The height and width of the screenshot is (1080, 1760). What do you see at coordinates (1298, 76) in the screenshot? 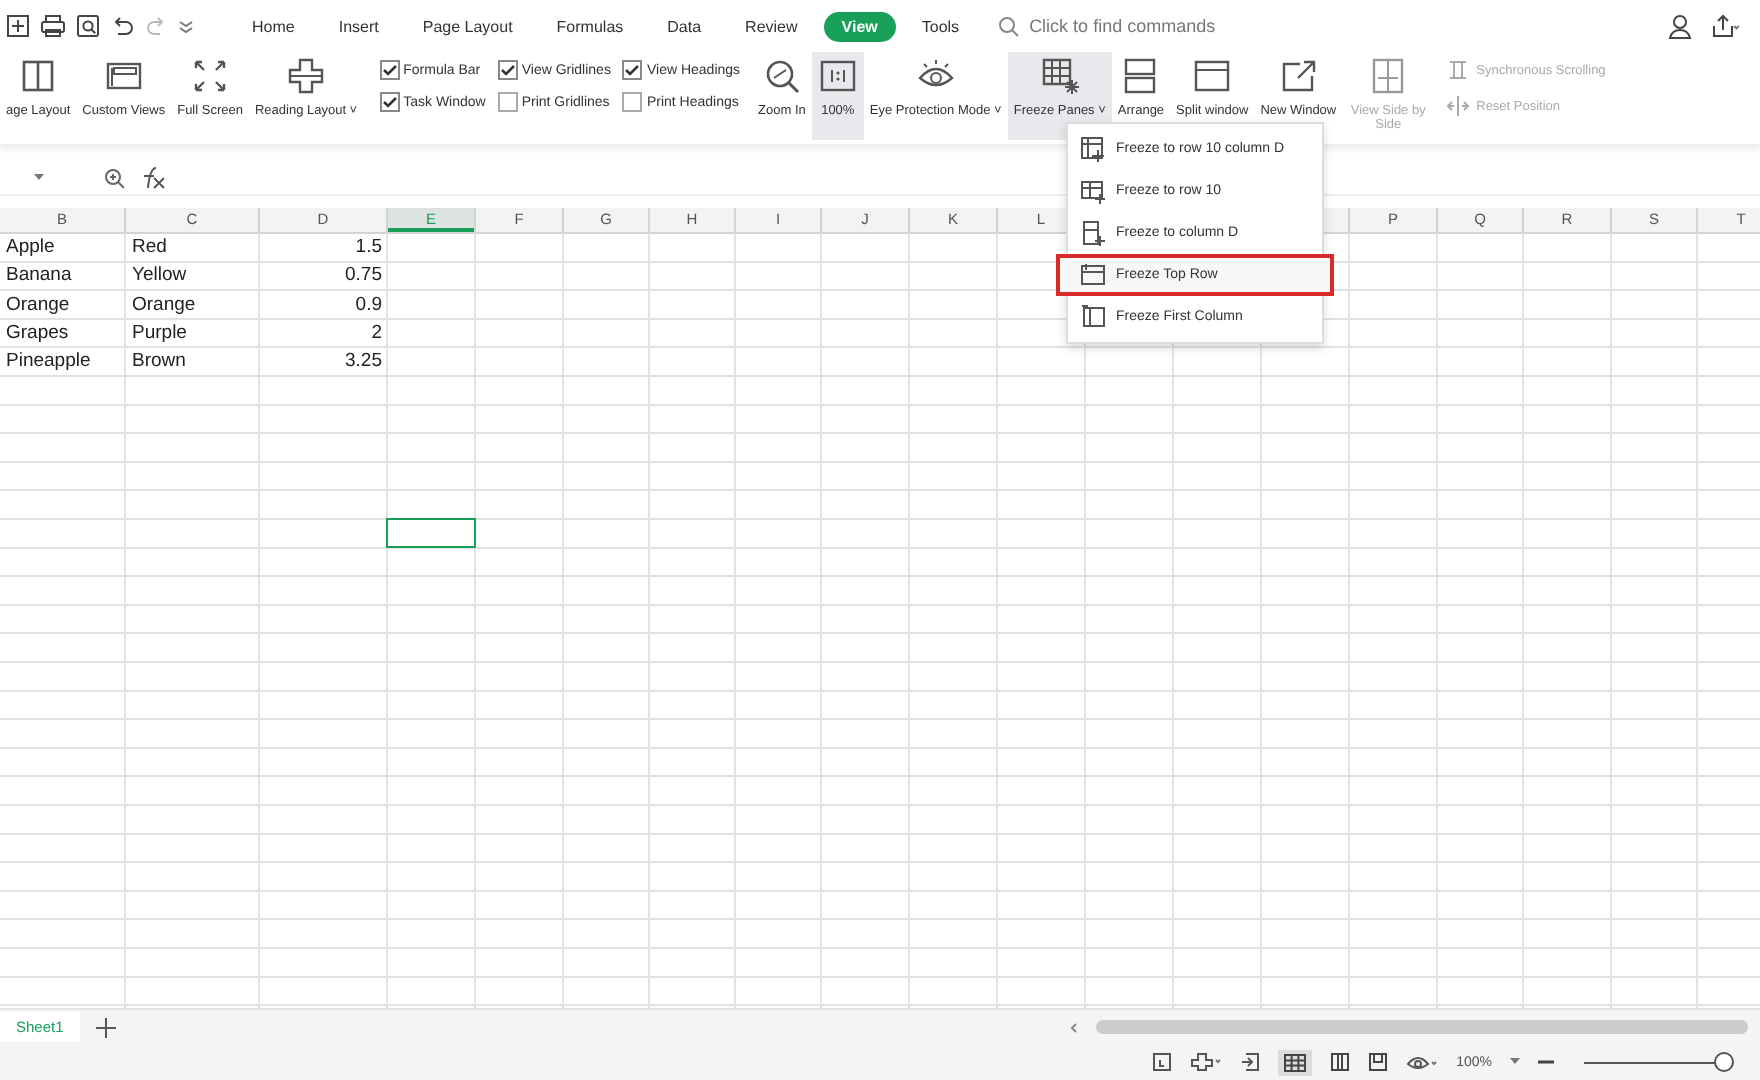
I see `new-window-icon` at bounding box center [1298, 76].